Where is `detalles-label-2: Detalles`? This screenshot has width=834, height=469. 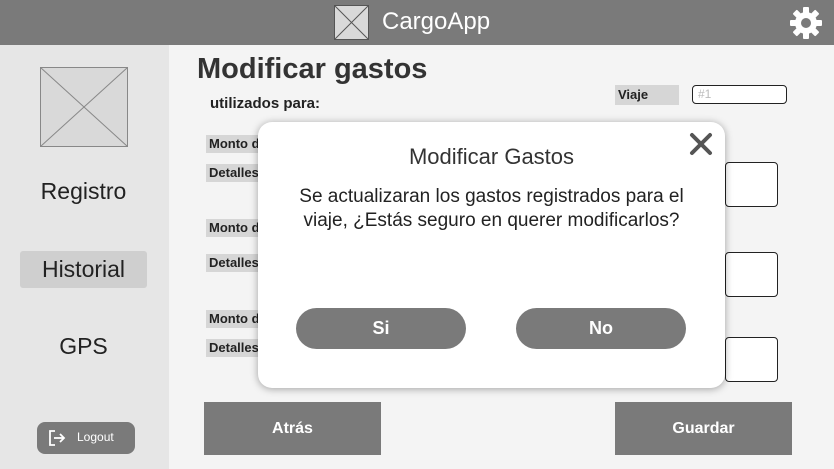 detalles-label-2: Detalles is located at coordinates (236, 263).